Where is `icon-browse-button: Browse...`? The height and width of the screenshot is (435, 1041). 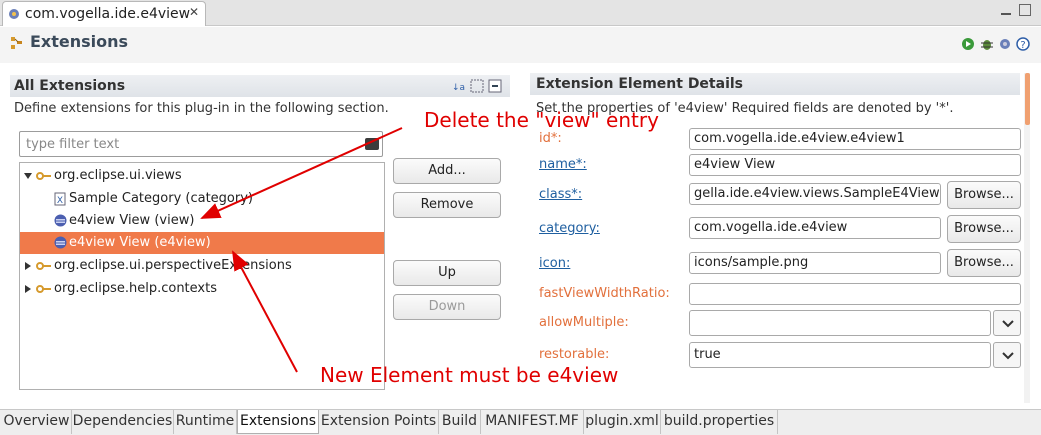
icon-browse-button: Browse... is located at coordinates (984, 263).